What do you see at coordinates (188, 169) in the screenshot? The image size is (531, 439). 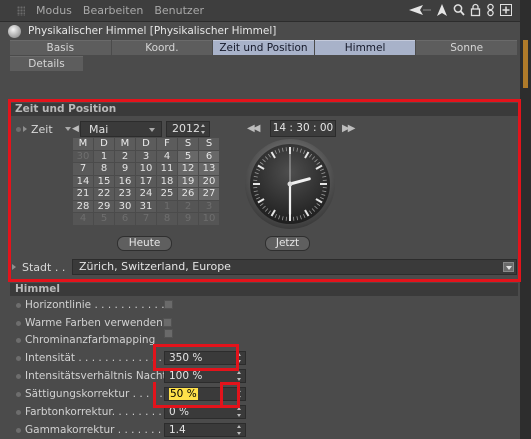 I see `calendar-day: 12` at bounding box center [188, 169].